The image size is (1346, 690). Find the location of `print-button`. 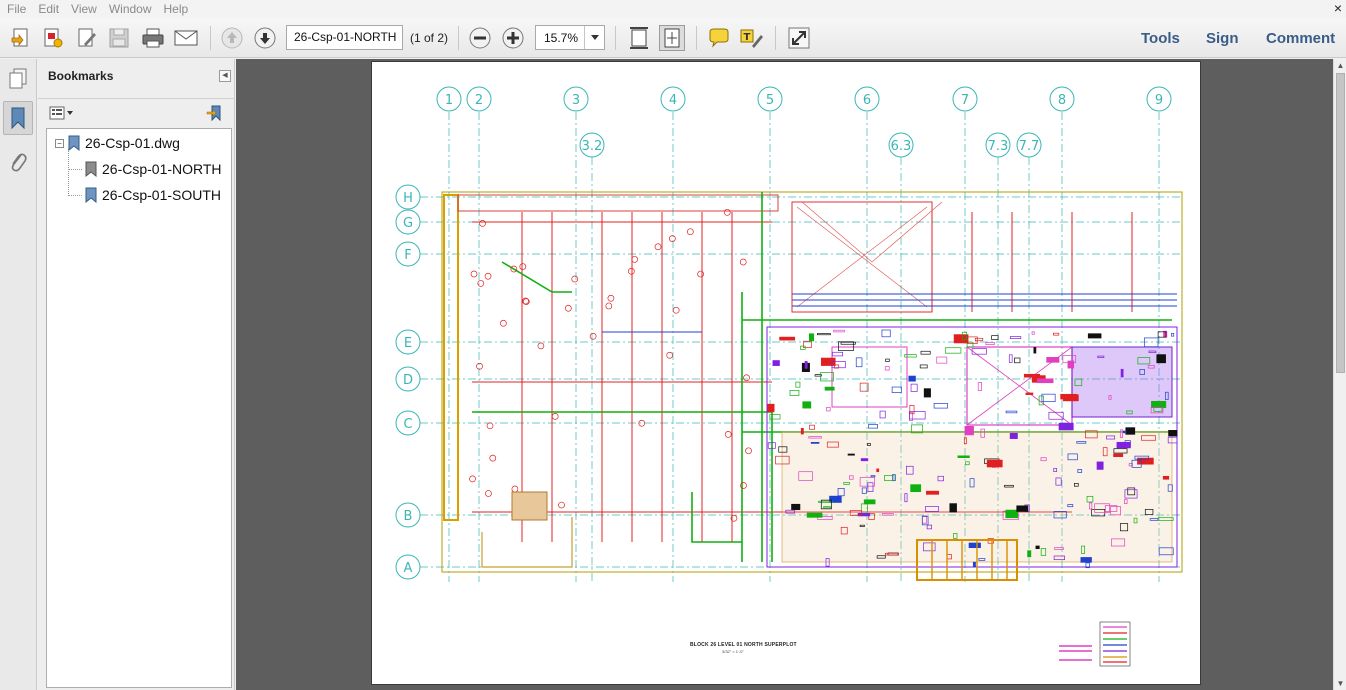

print-button is located at coordinates (153, 38).